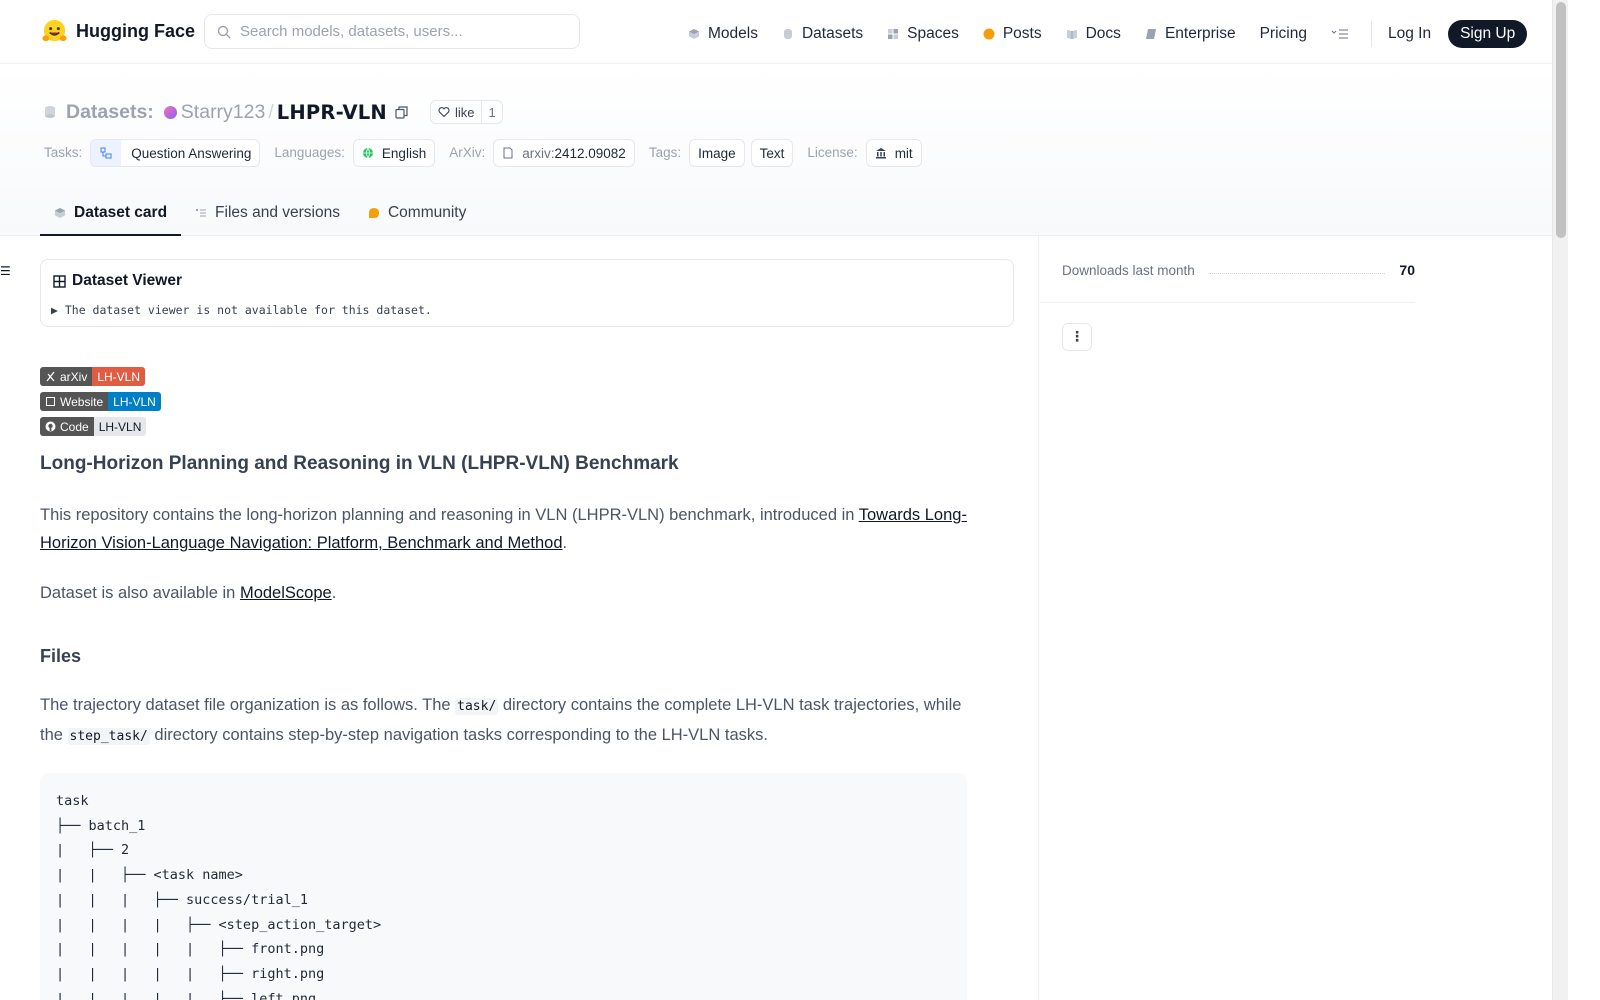 This screenshot has height=1000, width=1600. I want to click on home-link: Hugging Face, so click(118, 31).